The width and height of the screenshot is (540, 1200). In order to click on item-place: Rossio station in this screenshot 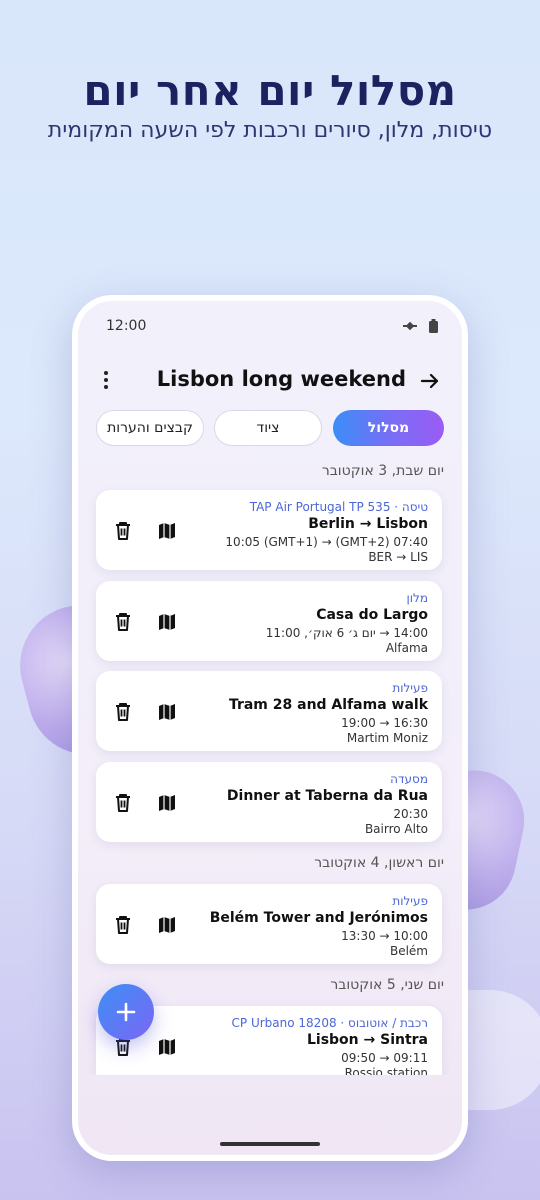, I will do `click(386, 1070)`.